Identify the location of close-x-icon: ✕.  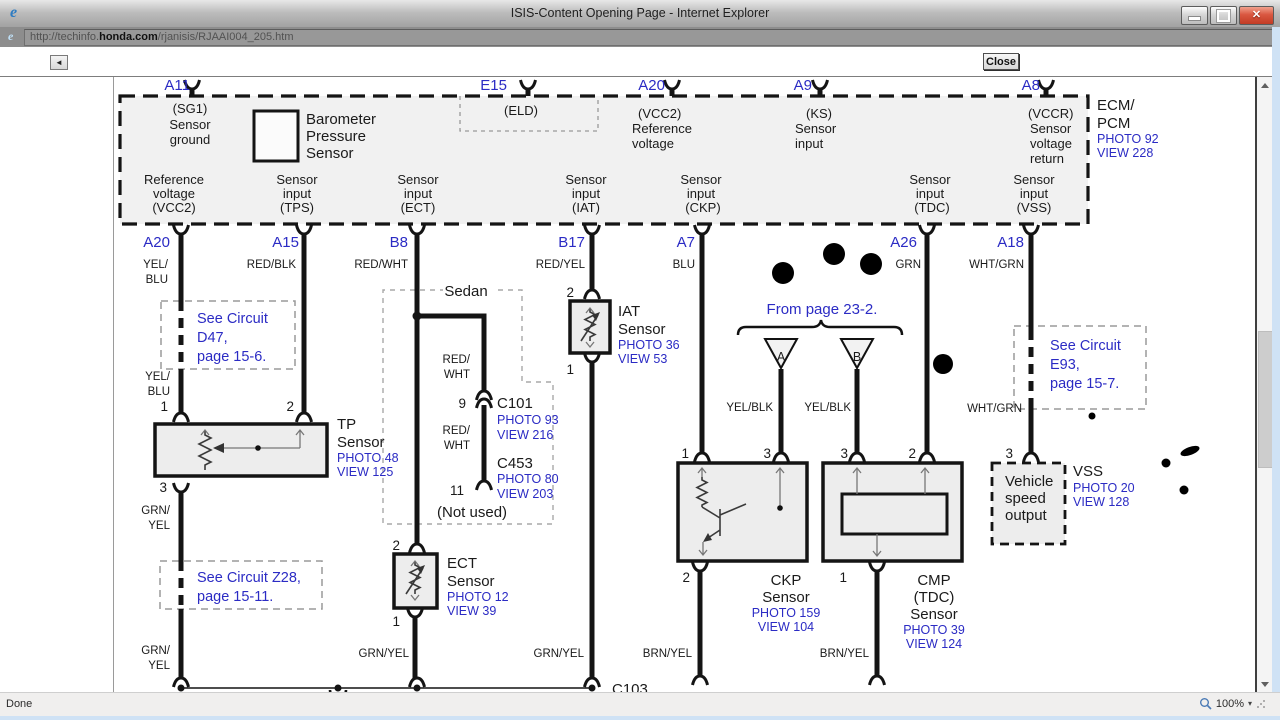
(1256, 15).